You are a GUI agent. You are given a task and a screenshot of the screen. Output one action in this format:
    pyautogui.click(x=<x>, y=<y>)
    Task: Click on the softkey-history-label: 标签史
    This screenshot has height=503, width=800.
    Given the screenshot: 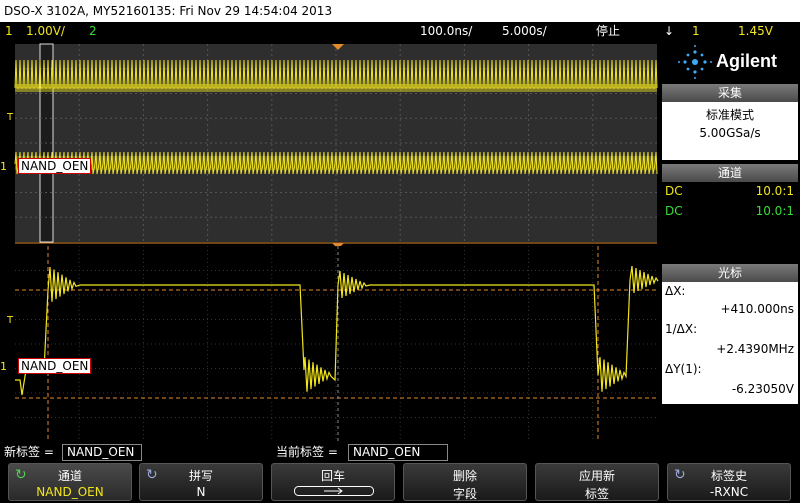 What is the action you would take?
    pyautogui.click(x=728, y=476)
    